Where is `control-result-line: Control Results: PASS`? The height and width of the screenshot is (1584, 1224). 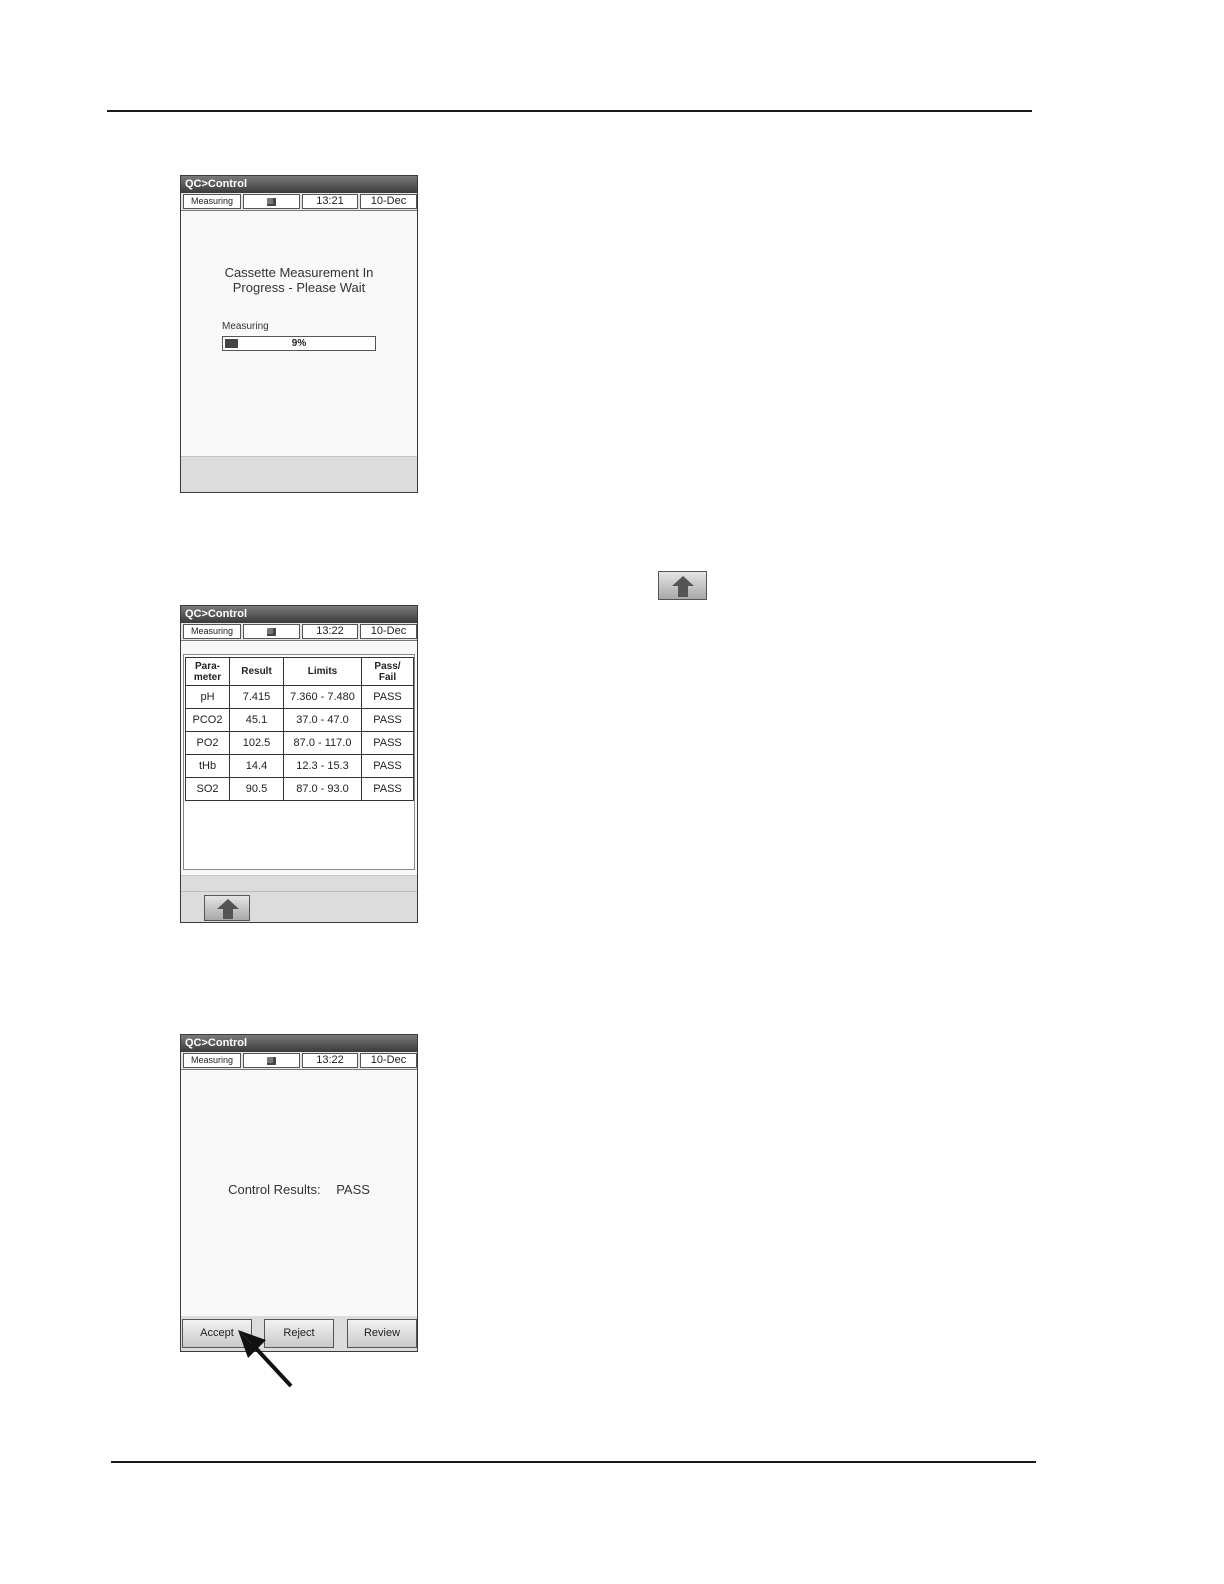 control-result-line: Control Results: PASS is located at coordinates (299, 1189).